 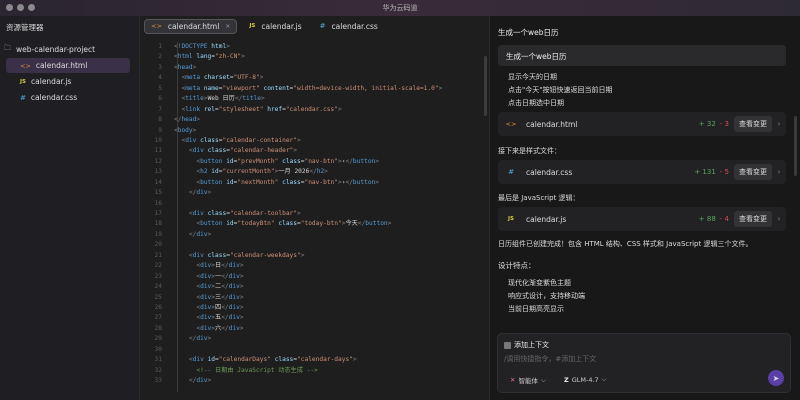 I want to click on line-number: 25, so click(x=158, y=297).